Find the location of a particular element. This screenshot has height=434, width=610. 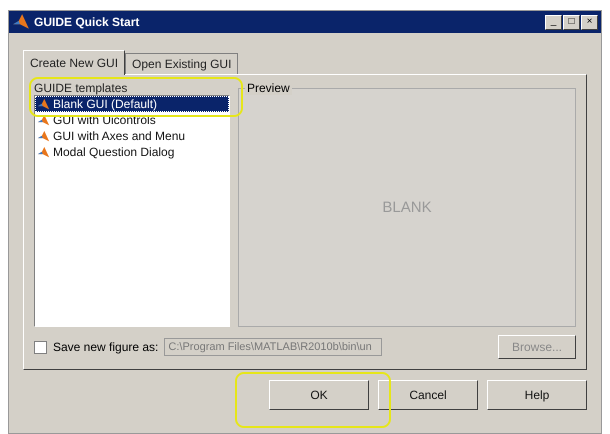

group-title: Preview is located at coordinates (268, 88).